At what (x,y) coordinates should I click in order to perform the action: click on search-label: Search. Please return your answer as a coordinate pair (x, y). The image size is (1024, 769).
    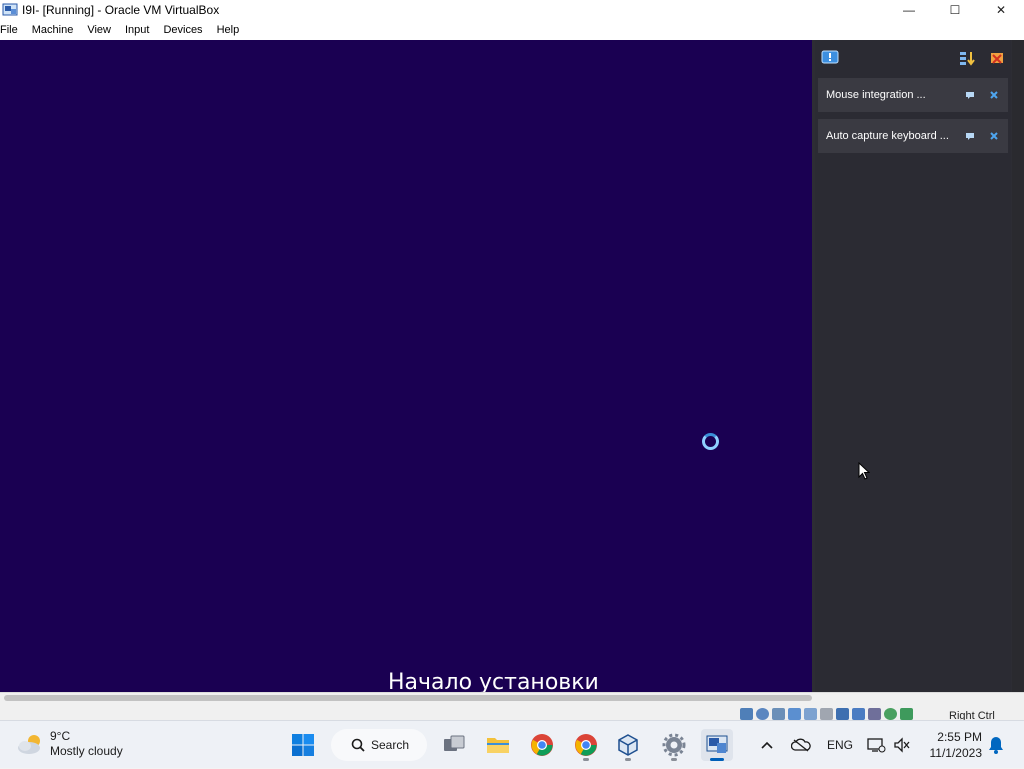
    Looking at the image, I should click on (390, 745).